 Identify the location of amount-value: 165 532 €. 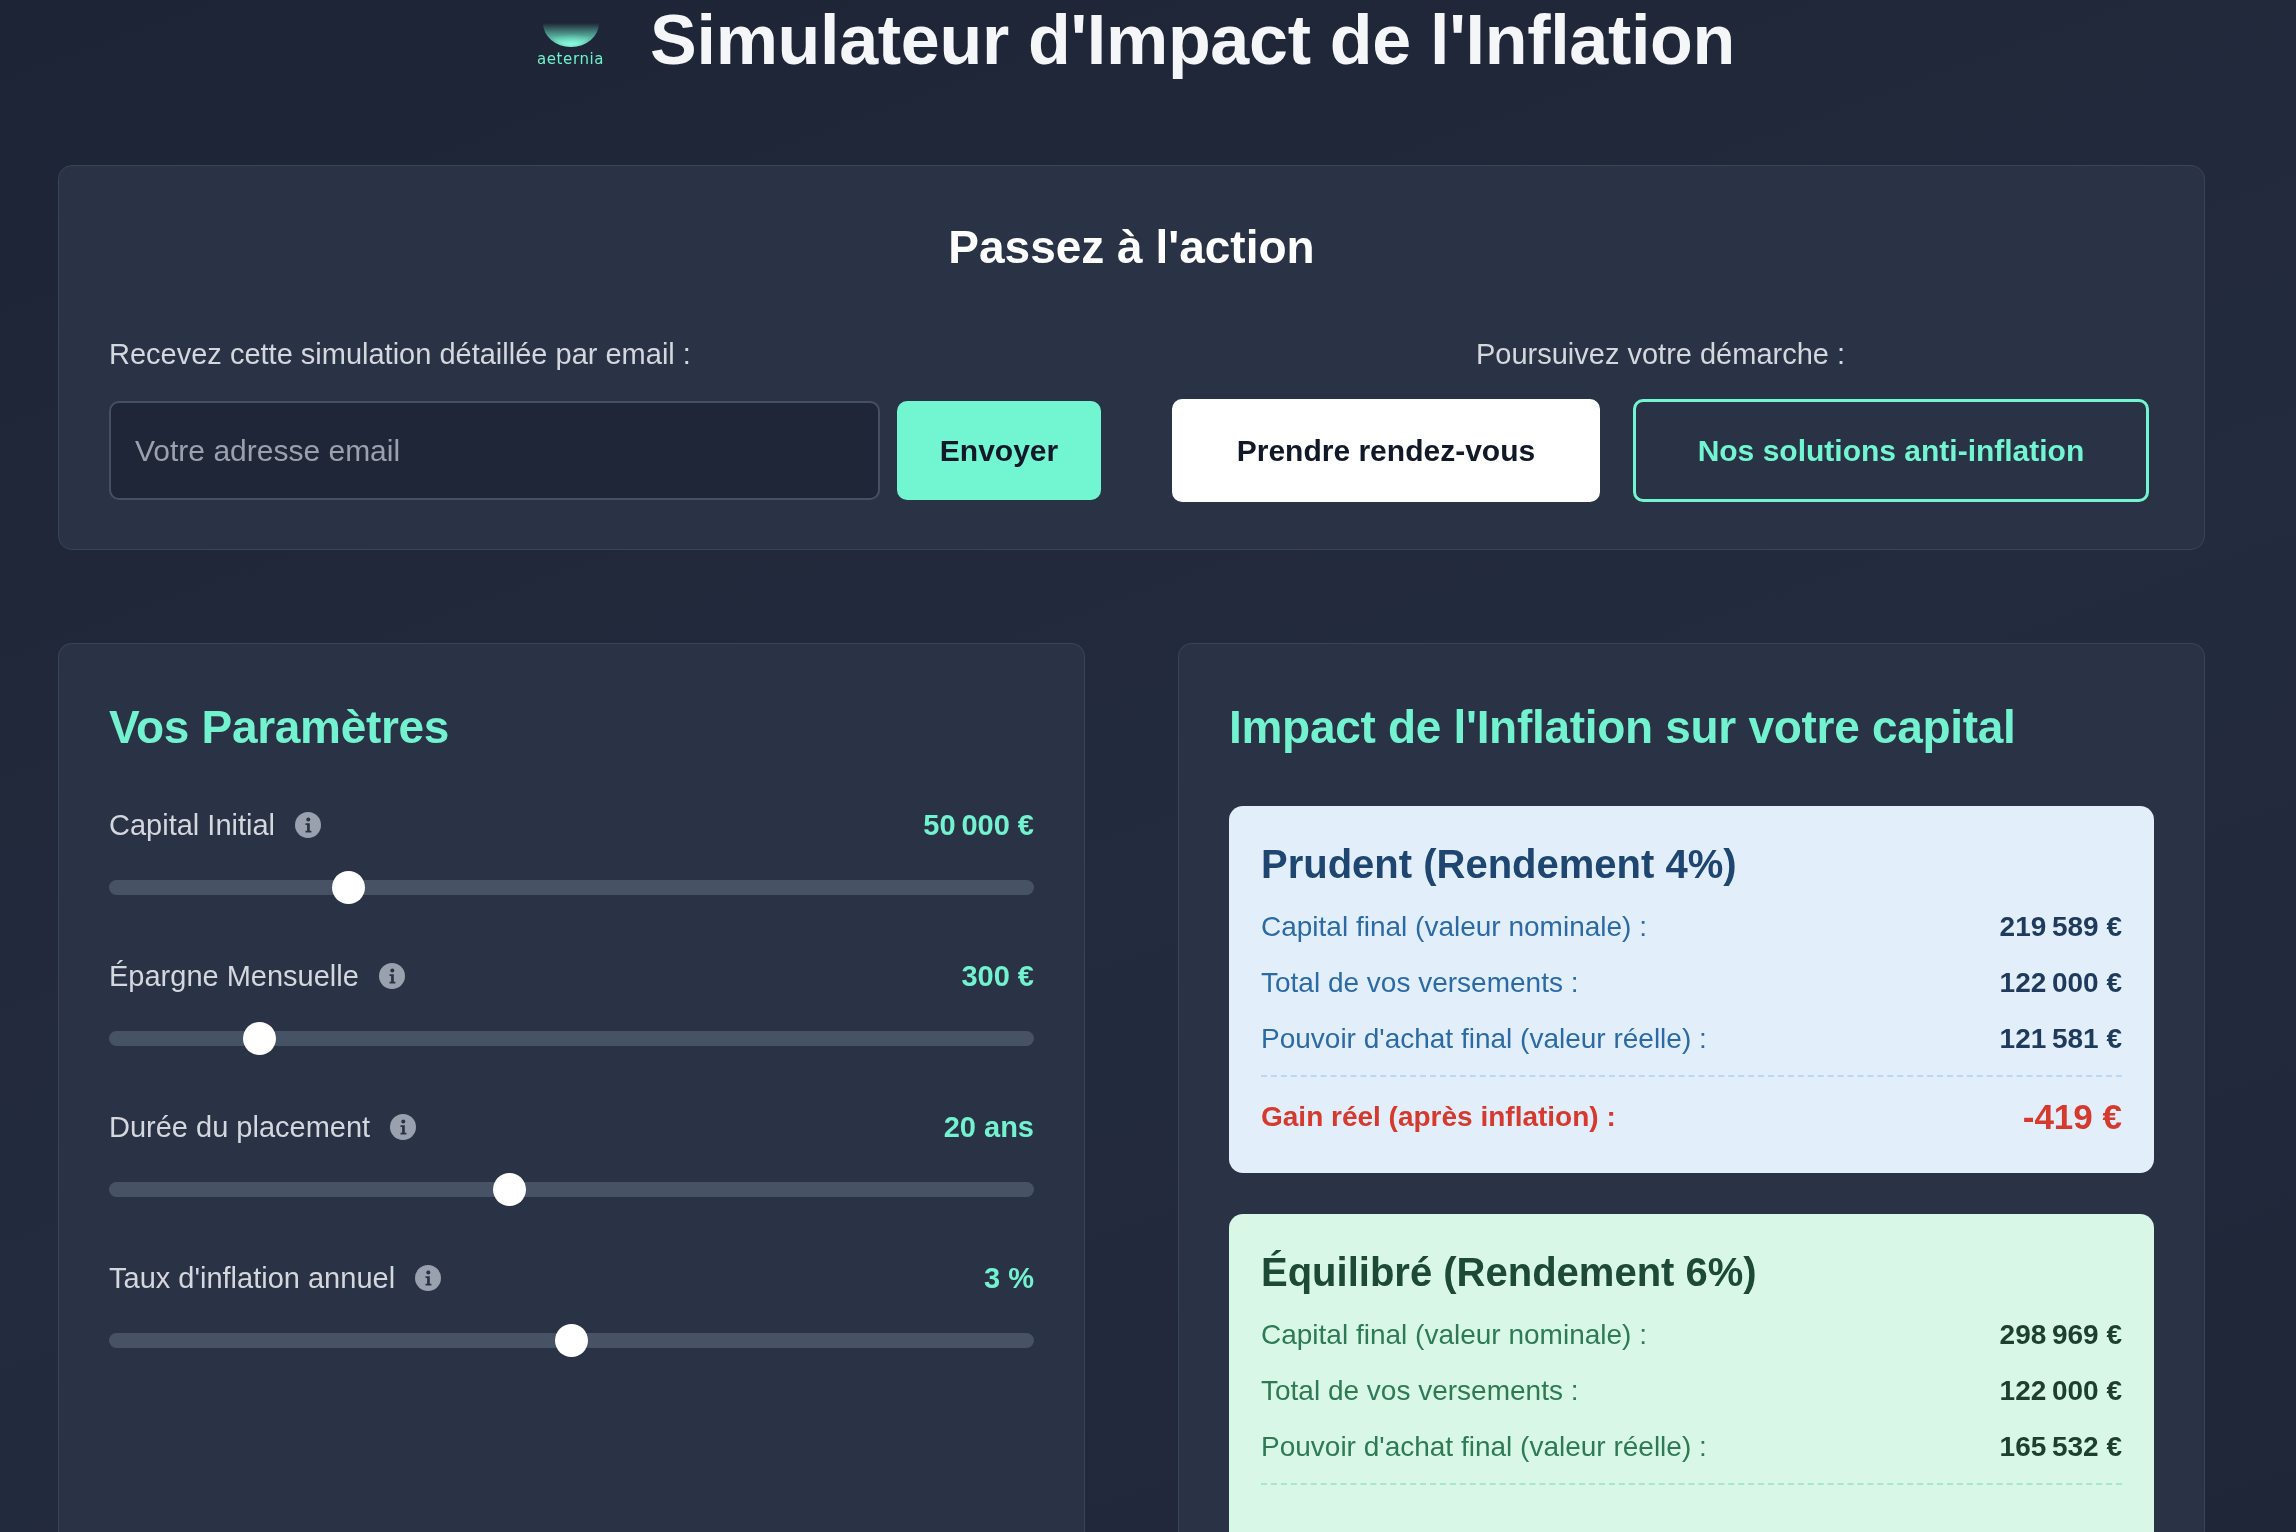
(2060, 1447).